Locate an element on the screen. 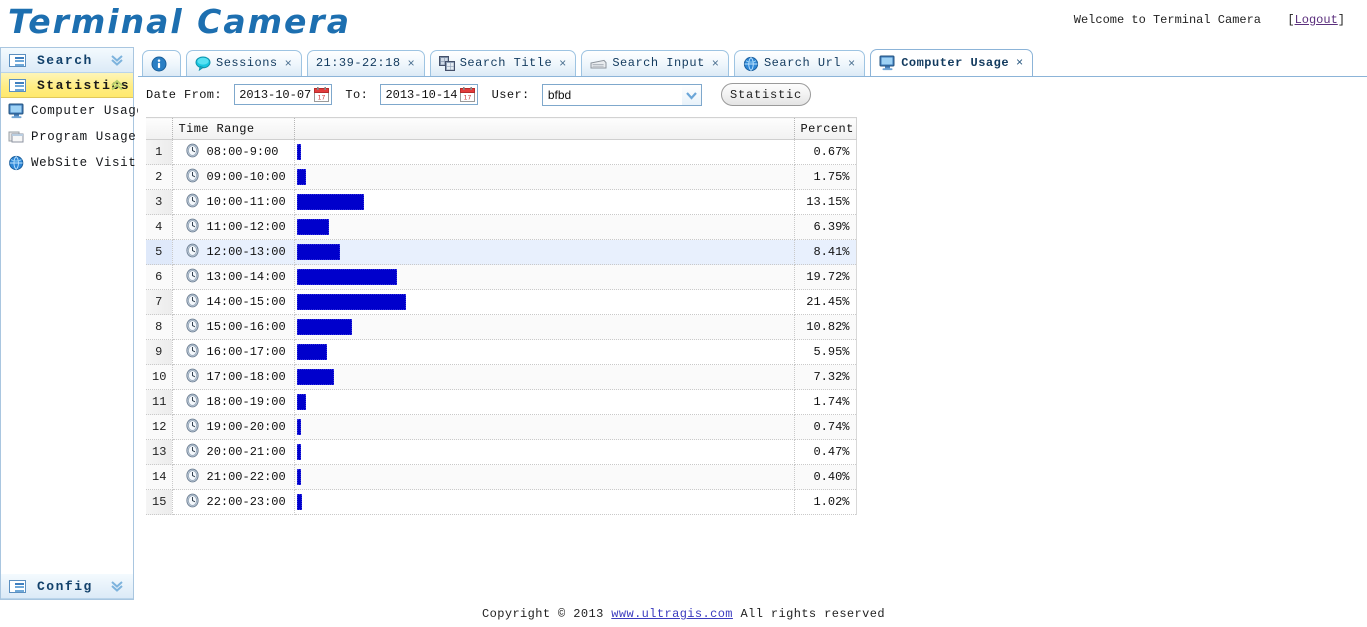  table-row: 11 18:00-19:00 1.74% is located at coordinates (501, 402).